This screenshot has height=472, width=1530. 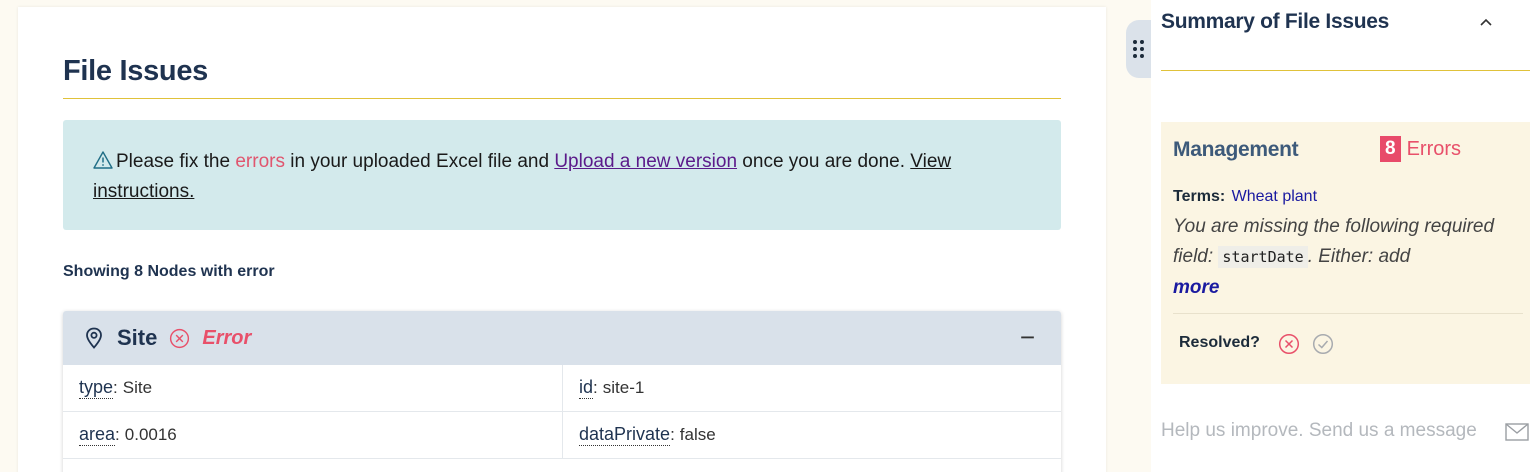 What do you see at coordinates (1486, 22) in the screenshot?
I see `chevron-up-icon` at bounding box center [1486, 22].